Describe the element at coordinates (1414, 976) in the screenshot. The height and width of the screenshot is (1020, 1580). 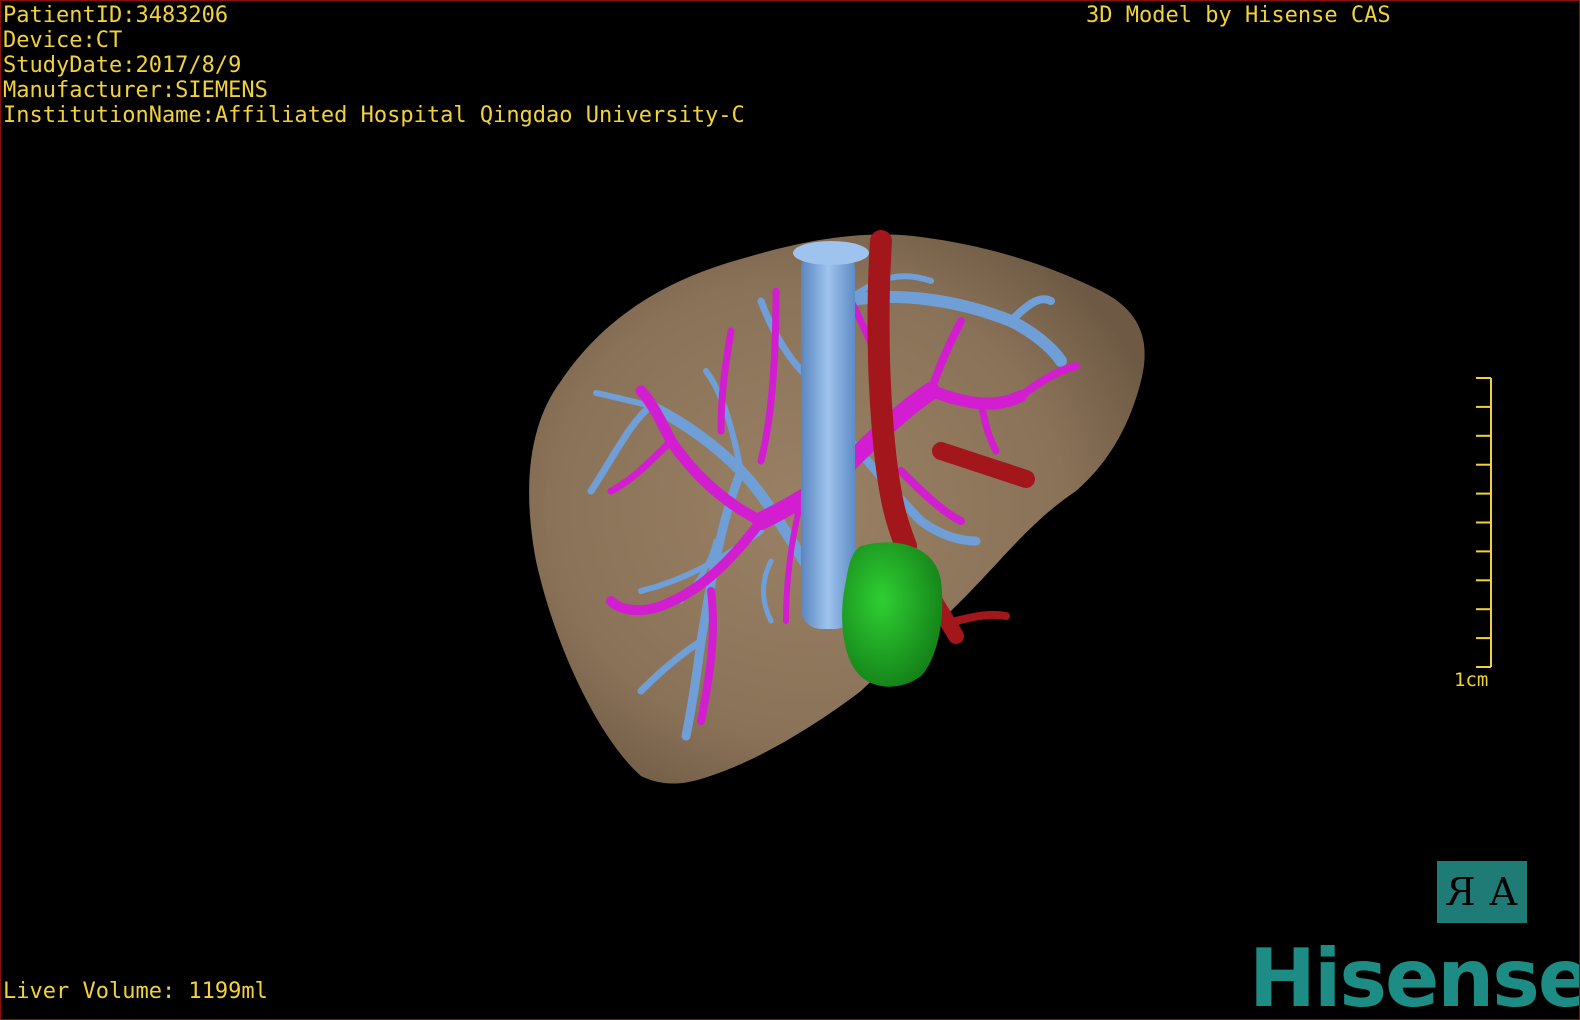
I see `brand-logo: Hisense` at that location.